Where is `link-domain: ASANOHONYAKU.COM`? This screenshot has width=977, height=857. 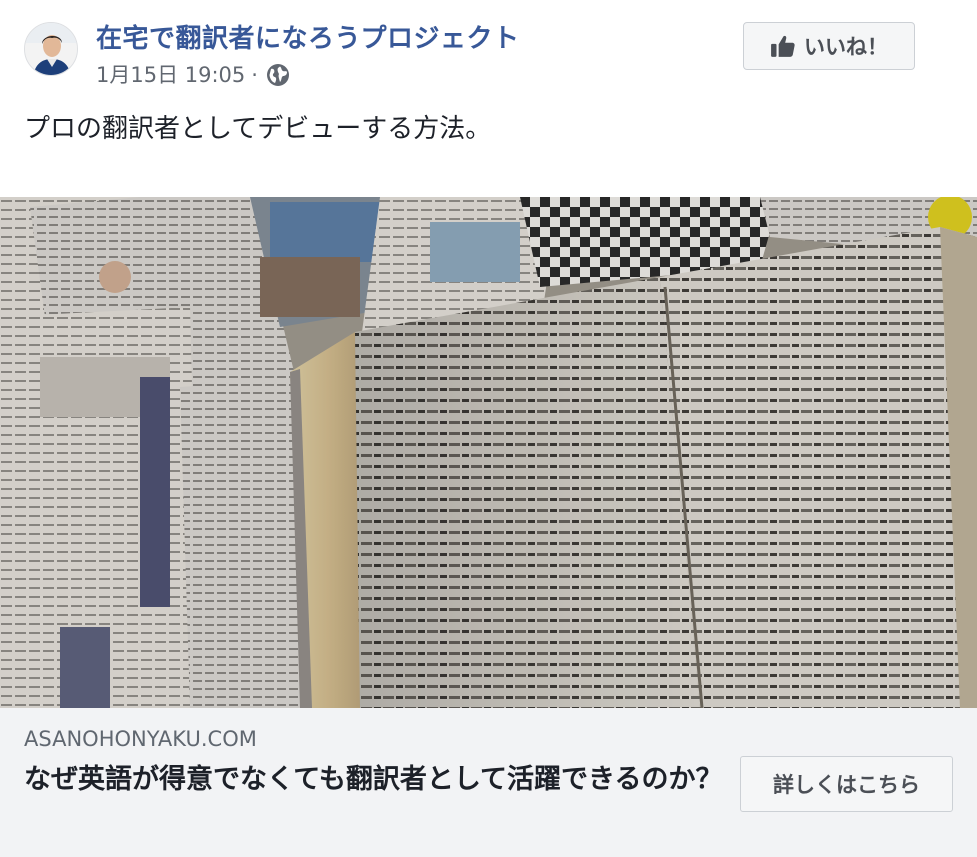 link-domain: ASANOHONYAKU.COM is located at coordinates (140, 739).